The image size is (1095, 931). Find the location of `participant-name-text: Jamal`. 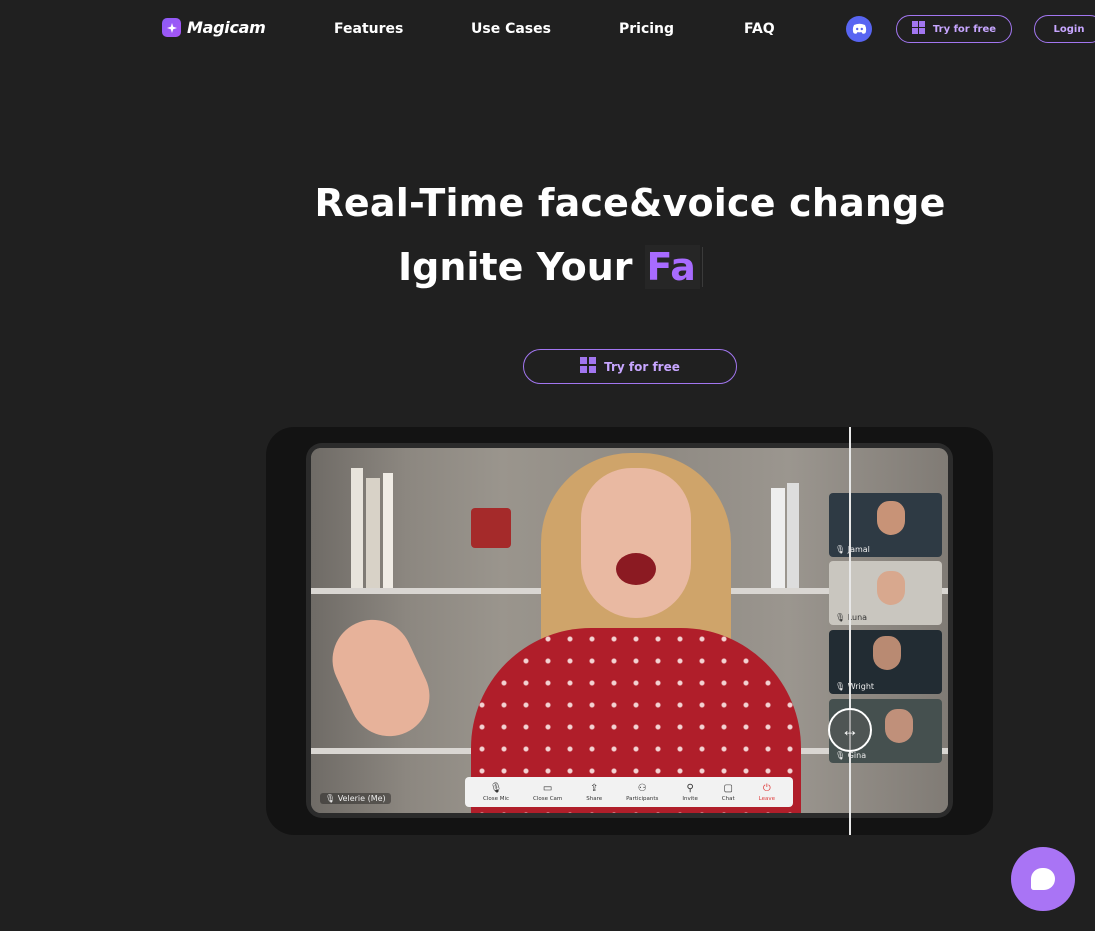

participant-name-text: Jamal is located at coordinates (858, 549).